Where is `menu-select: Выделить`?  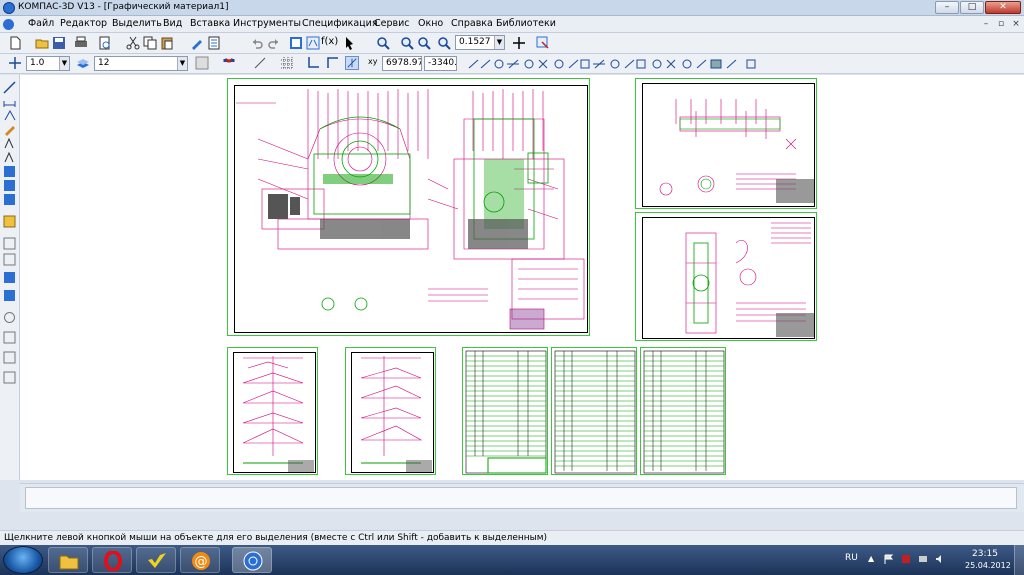
menu-select: Выделить is located at coordinates (137, 23).